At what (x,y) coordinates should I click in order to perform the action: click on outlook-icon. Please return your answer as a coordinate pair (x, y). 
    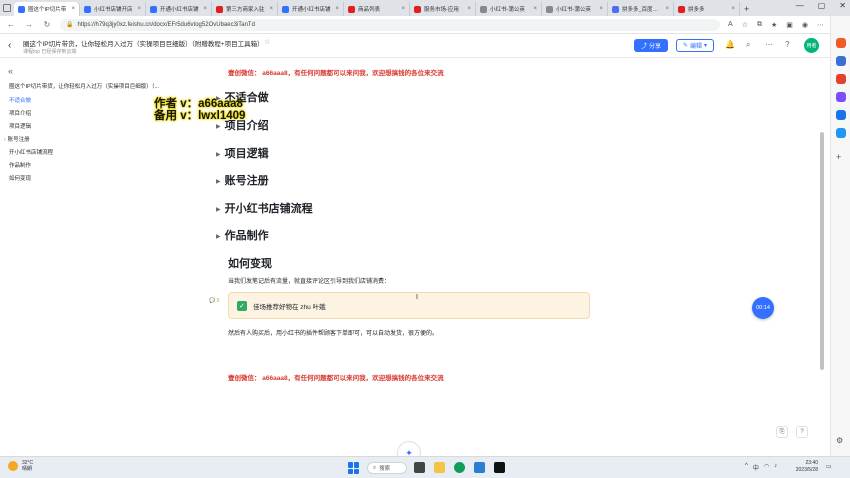
    Looking at the image, I should click on (841, 133).